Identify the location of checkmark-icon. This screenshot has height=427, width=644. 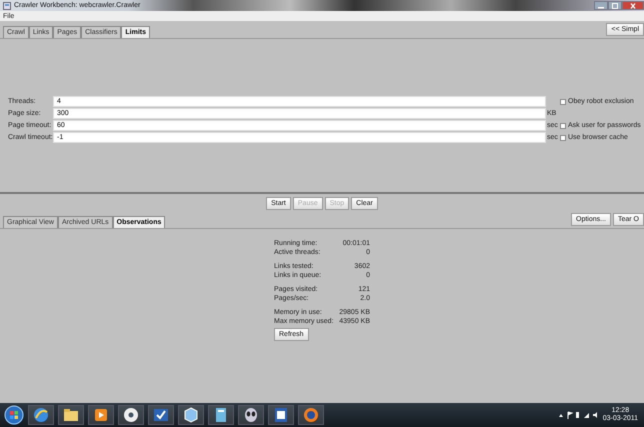
(161, 415).